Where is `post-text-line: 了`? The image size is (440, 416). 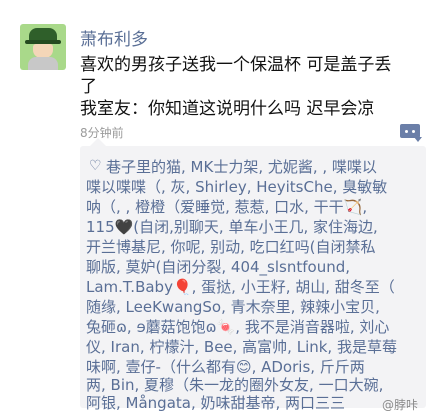 post-text-line: 了 is located at coordinates (88, 87).